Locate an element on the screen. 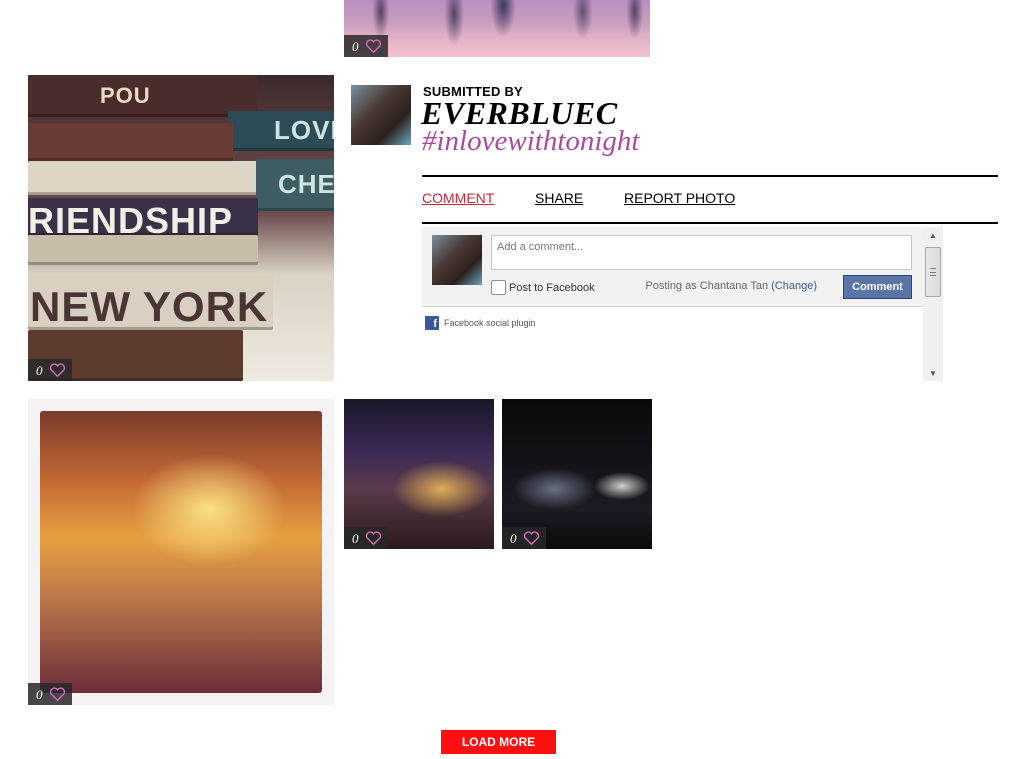  photo-books-image: POU LOVE CHER RIENDSHIP NEW YORK is located at coordinates (181, 228).